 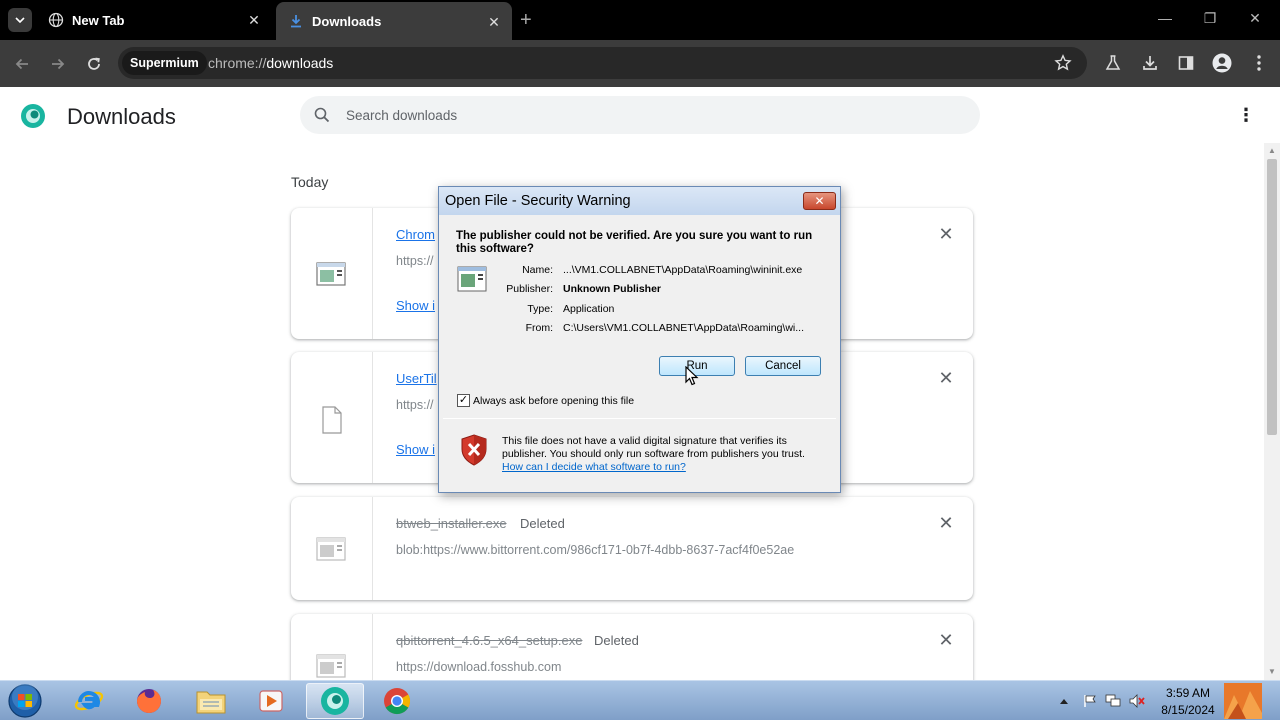 I want to click on page-title: Downloads, so click(x=121, y=116).